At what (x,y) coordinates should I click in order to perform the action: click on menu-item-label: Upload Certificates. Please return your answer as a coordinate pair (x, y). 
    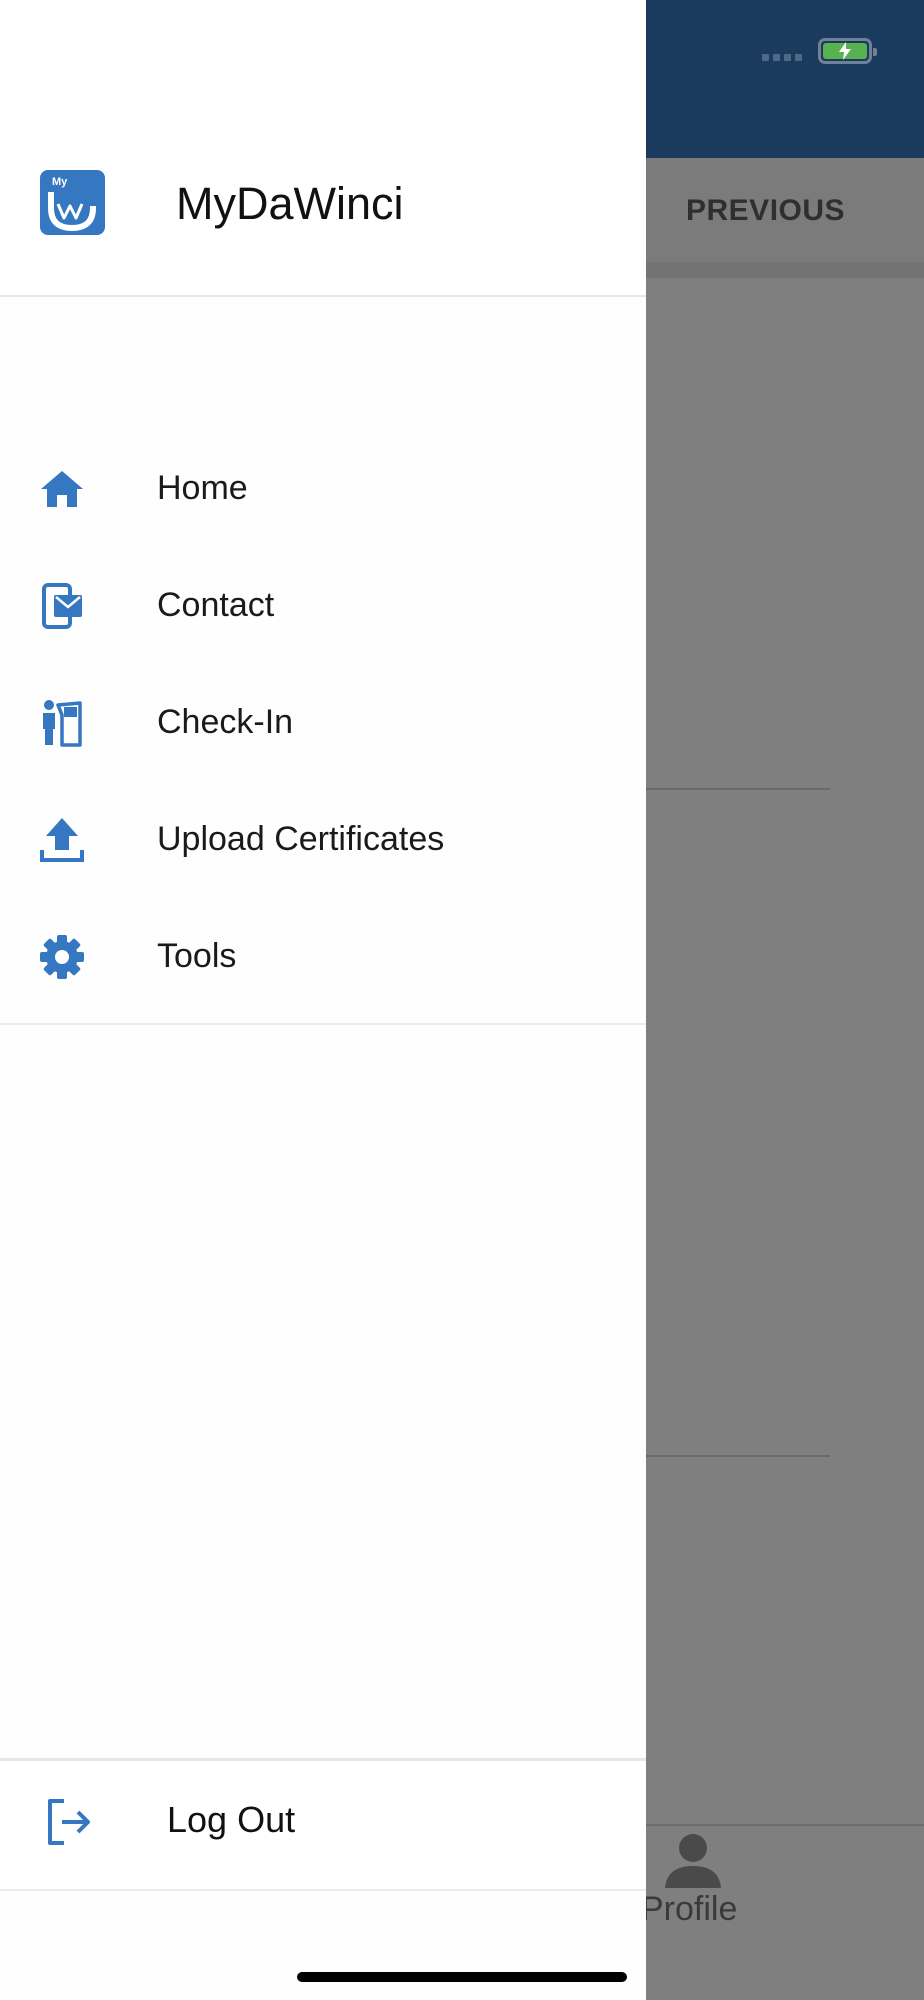
    Looking at the image, I should click on (301, 839).